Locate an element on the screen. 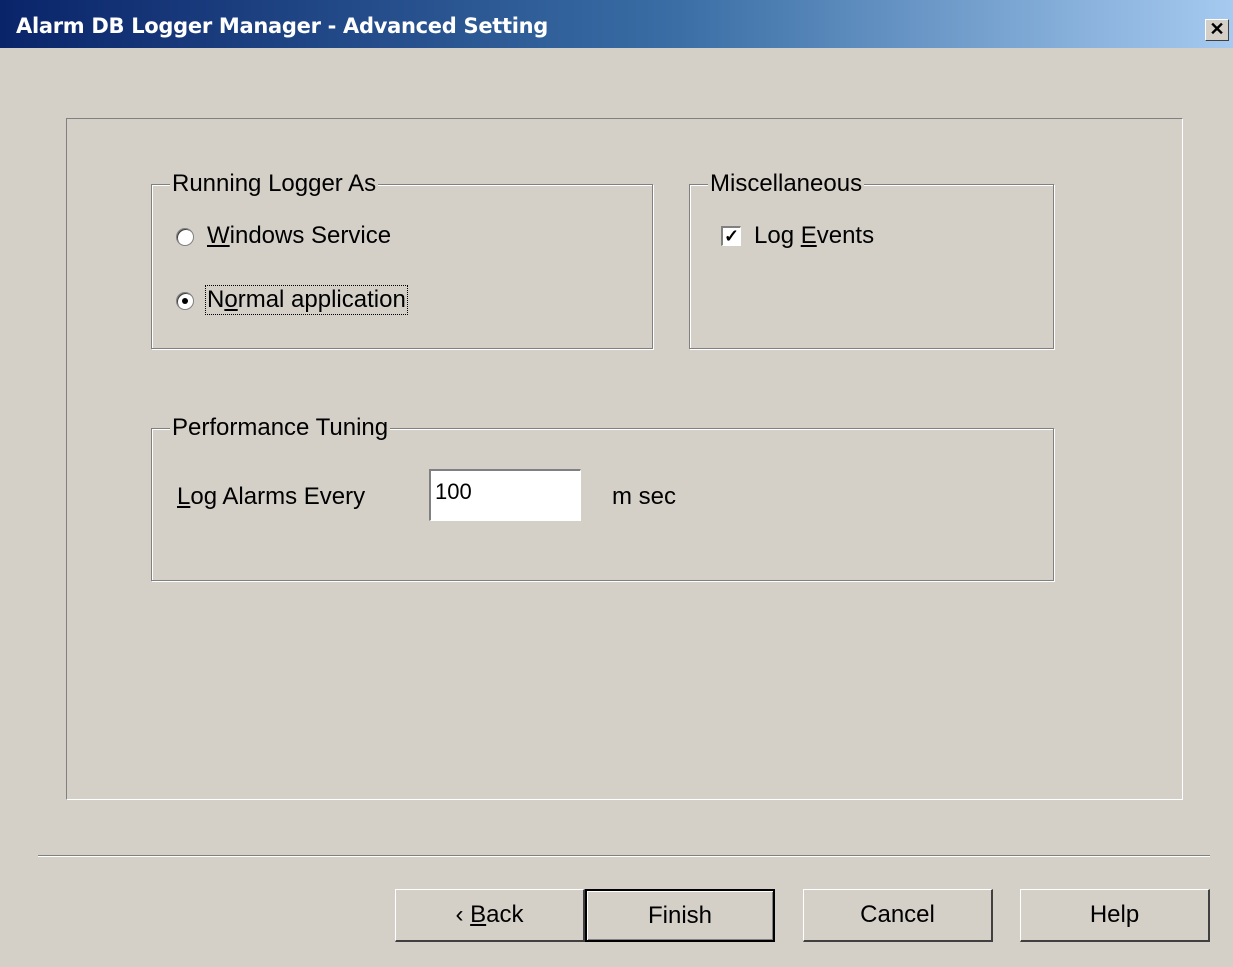  cancel-button: Cancel is located at coordinates (898, 915).